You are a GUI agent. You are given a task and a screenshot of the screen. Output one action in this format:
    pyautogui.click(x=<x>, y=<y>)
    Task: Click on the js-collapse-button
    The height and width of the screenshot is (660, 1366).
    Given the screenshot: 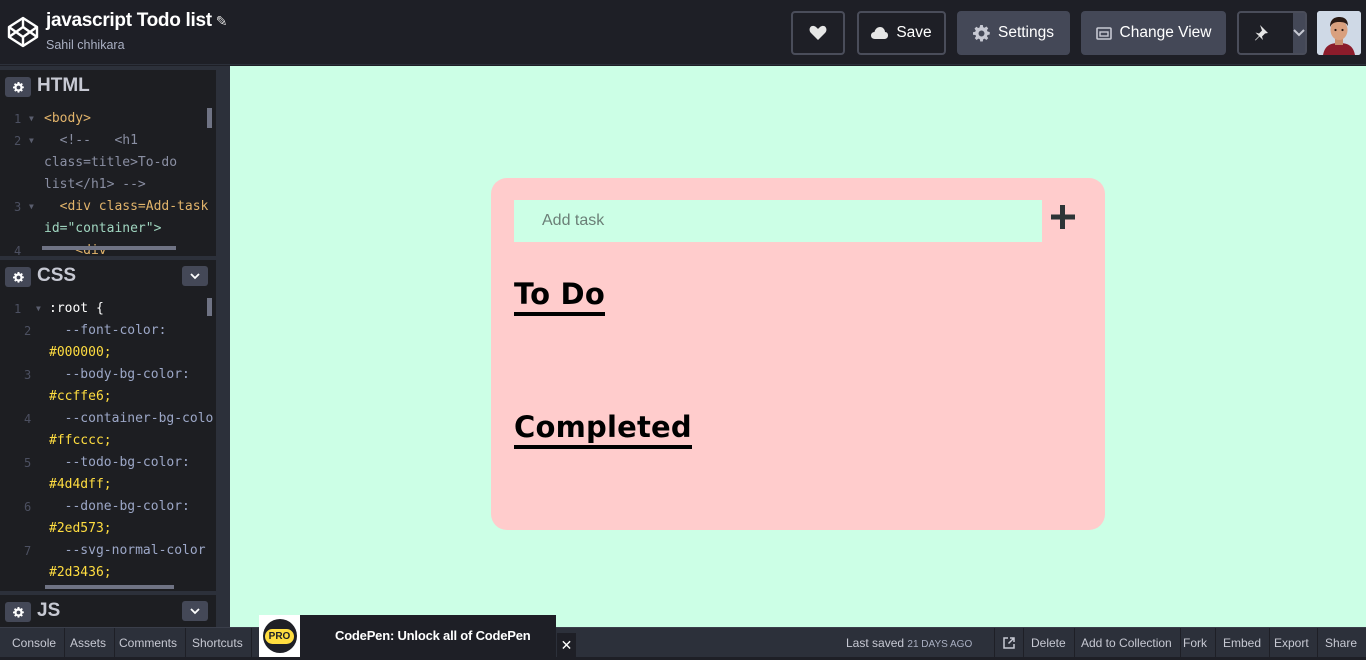 What is the action you would take?
    pyautogui.click(x=195, y=611)
    